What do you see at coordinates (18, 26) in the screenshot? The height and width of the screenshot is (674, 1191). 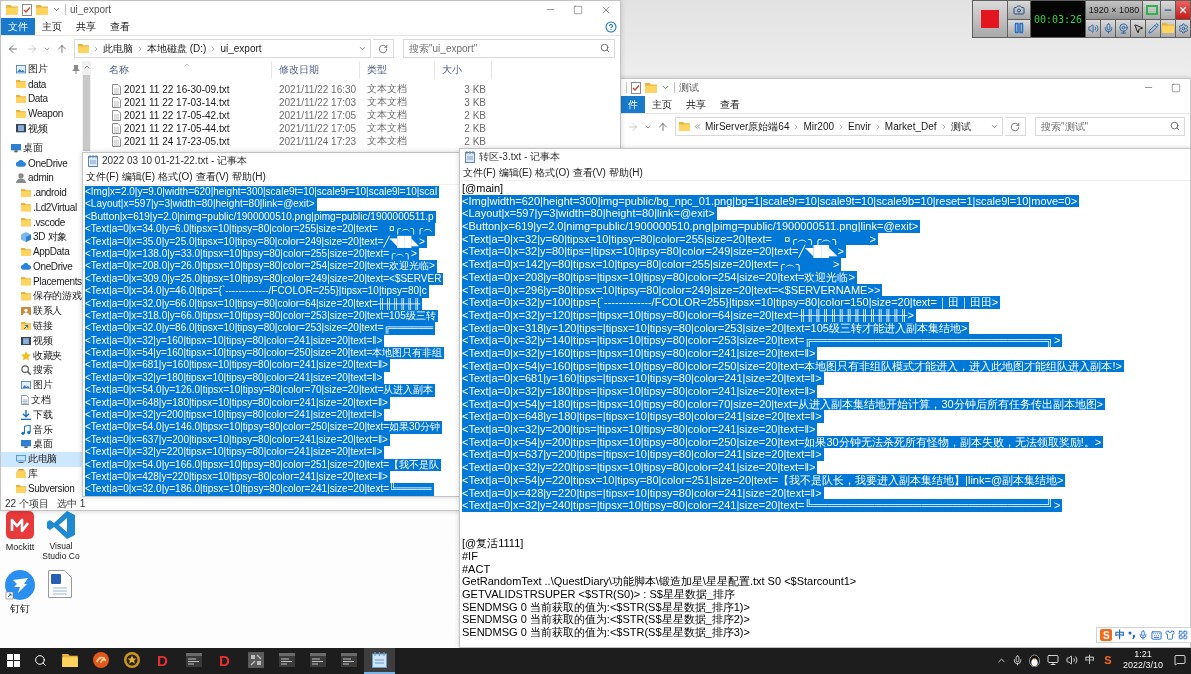 I see `ribbon-tab: 文件` at bounding box center [18, 26].